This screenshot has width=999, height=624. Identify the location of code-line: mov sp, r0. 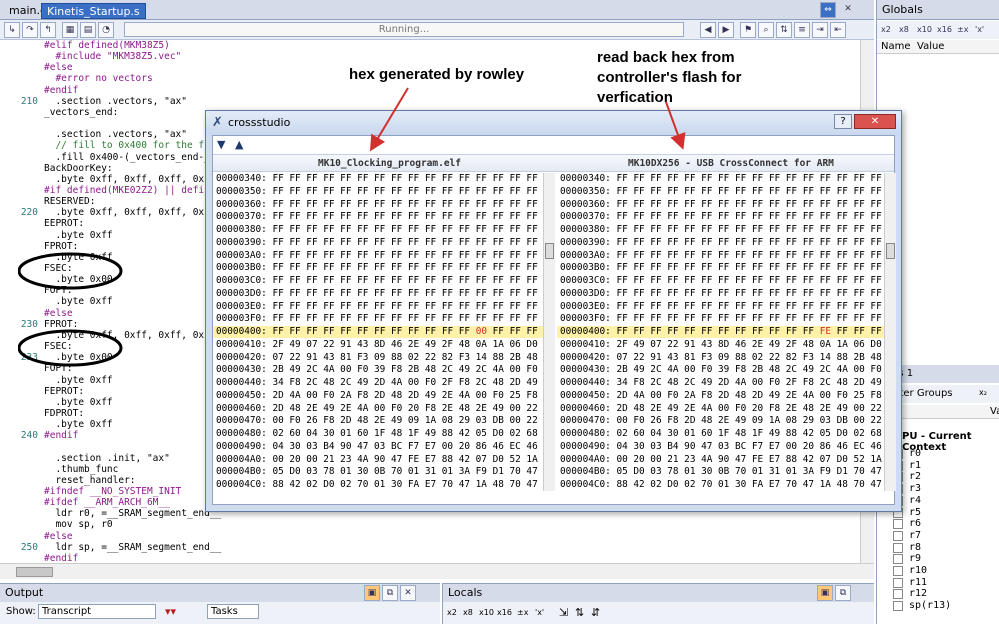
(78, 524).